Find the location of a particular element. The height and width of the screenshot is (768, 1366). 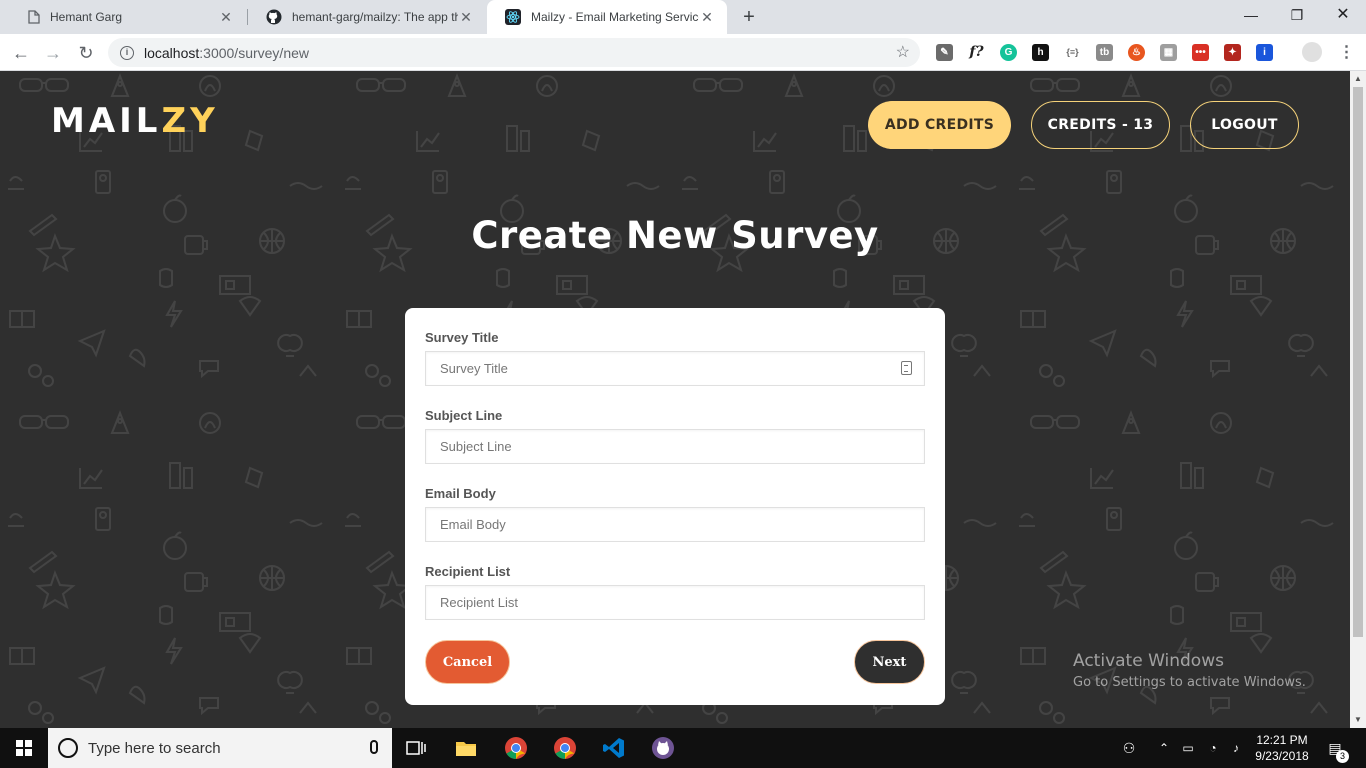

minimize-button: — is located at coordinates (1251, 15).